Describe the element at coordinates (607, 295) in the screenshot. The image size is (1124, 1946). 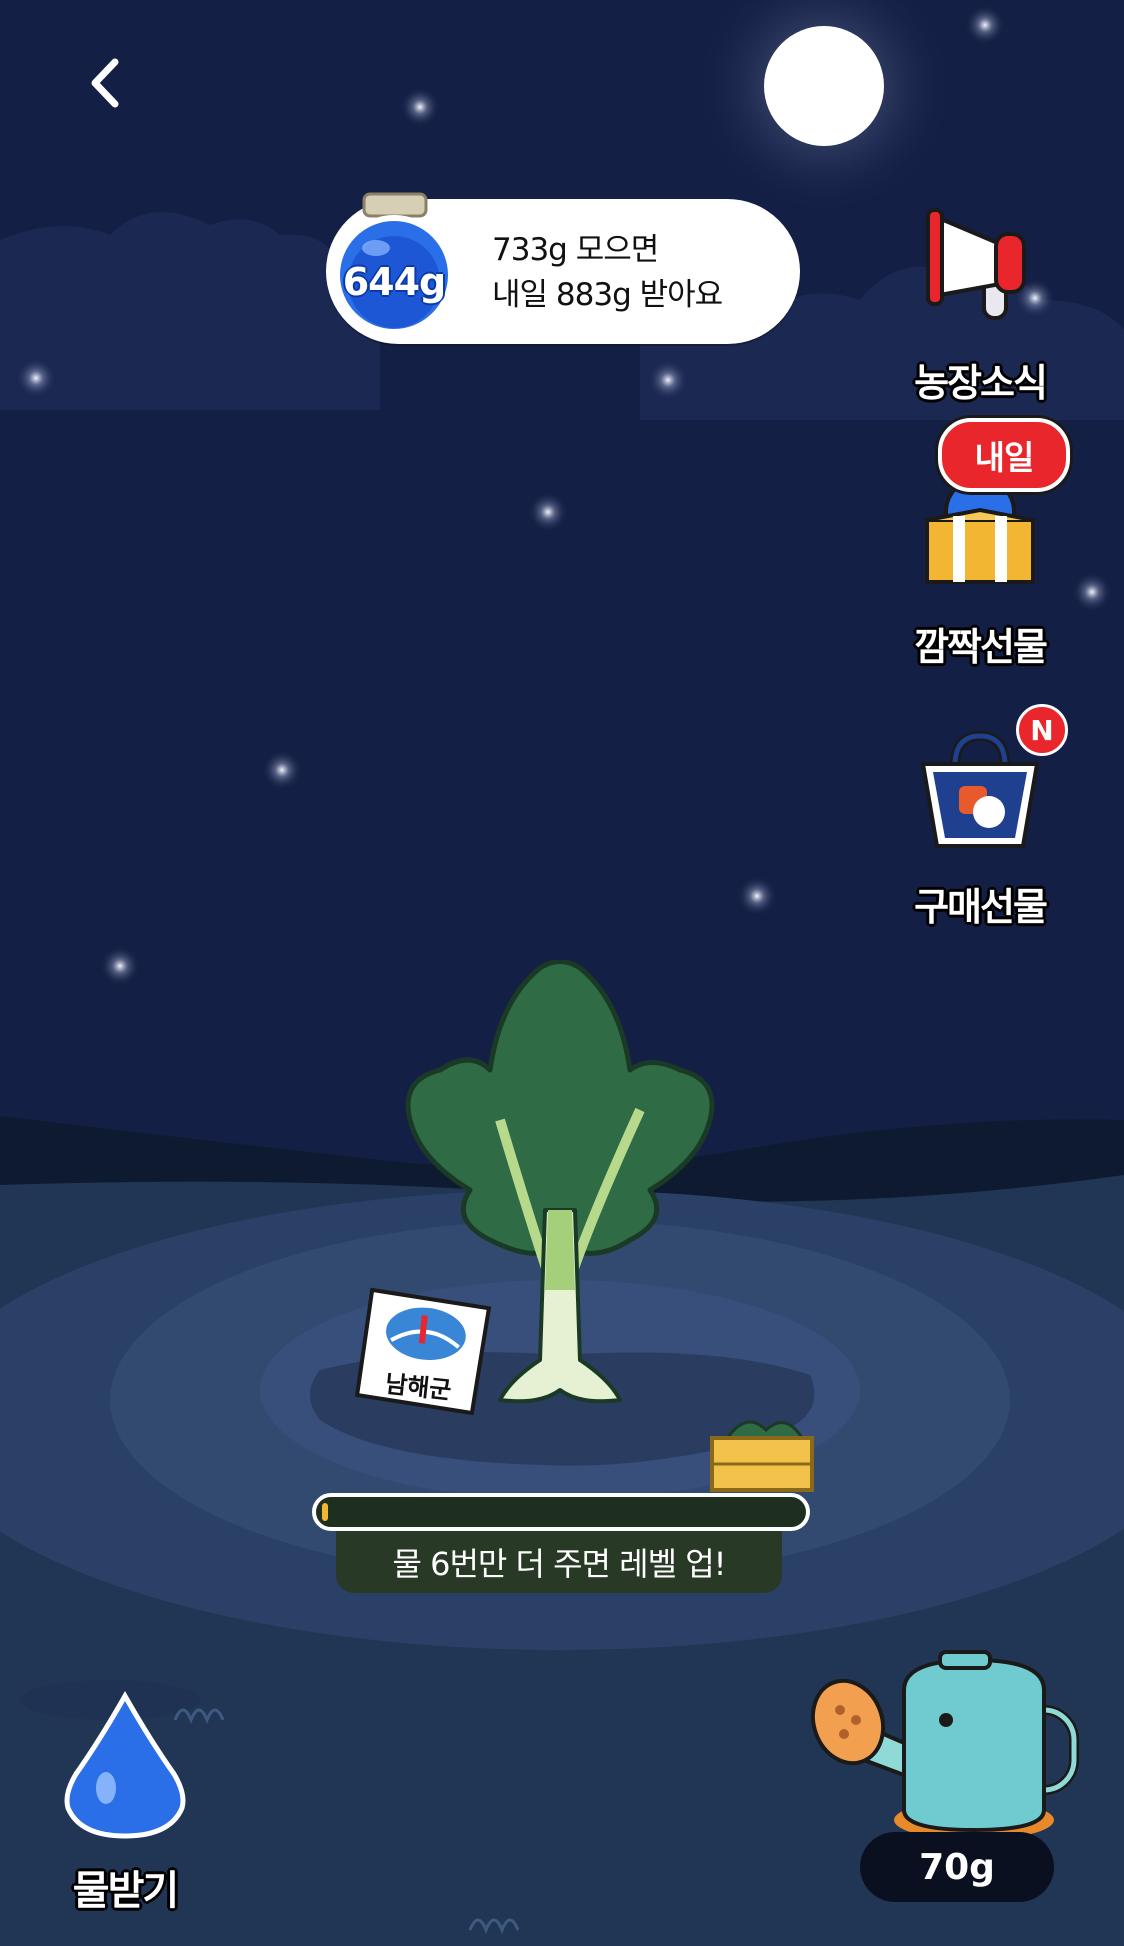
I see `water-goal-line2: 내일 883g 받아요` at that location.